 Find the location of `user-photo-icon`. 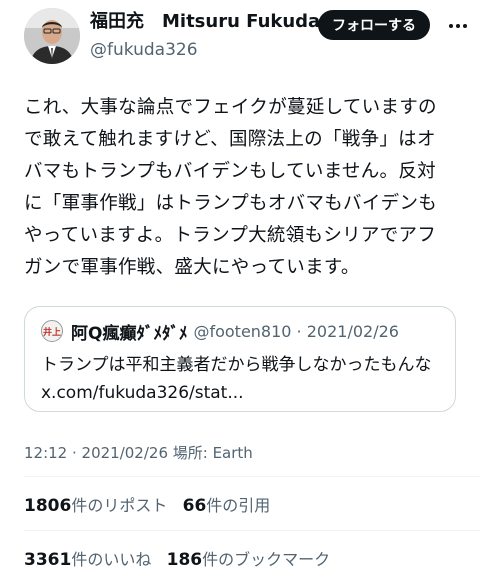

user-photo-icon is located at coordinates (52, 36).